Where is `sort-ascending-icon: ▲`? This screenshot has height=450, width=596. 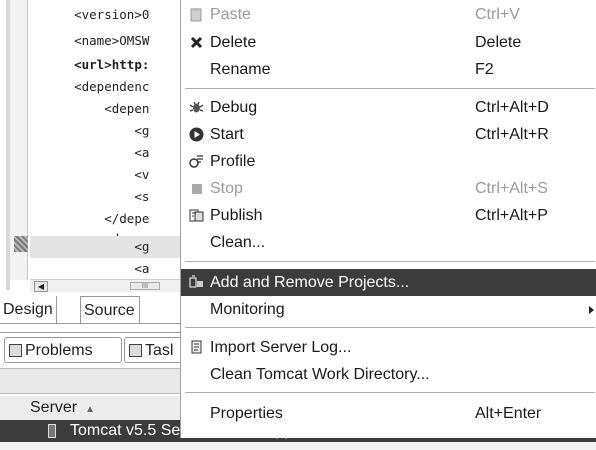
sort-ascending-icon: ▲ is located at coordinates (90, 409).